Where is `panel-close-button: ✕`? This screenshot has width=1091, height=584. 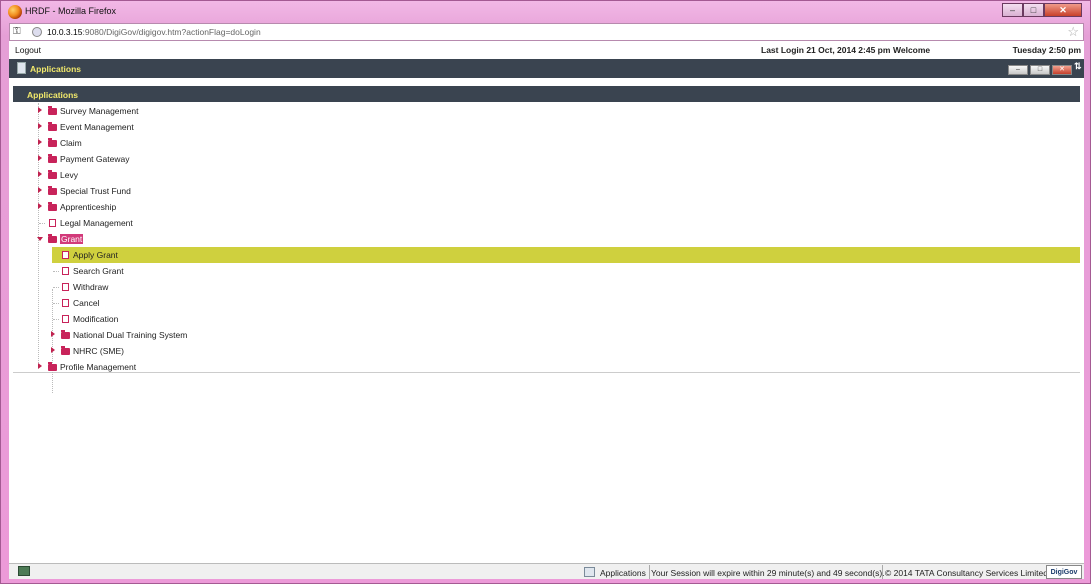 panel-close-button: ✕ is located at coordinates (1062, 70).